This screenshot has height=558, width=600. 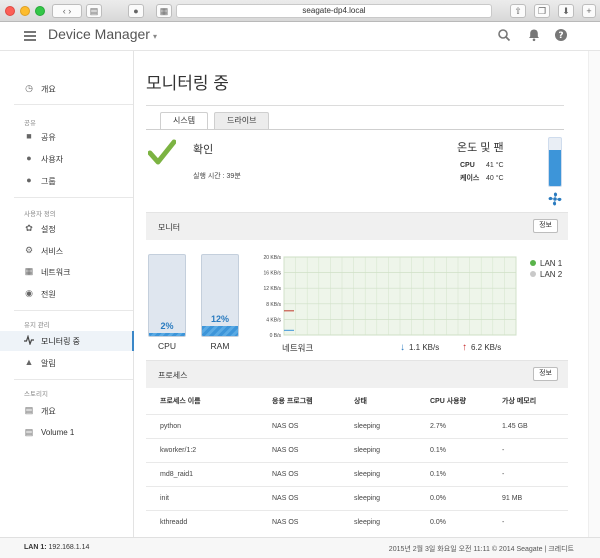 What do you see at coordinates (48, 363) in the screenshot?
I see `sidebar-item-label: 알림` at bounding box center [48, 363].